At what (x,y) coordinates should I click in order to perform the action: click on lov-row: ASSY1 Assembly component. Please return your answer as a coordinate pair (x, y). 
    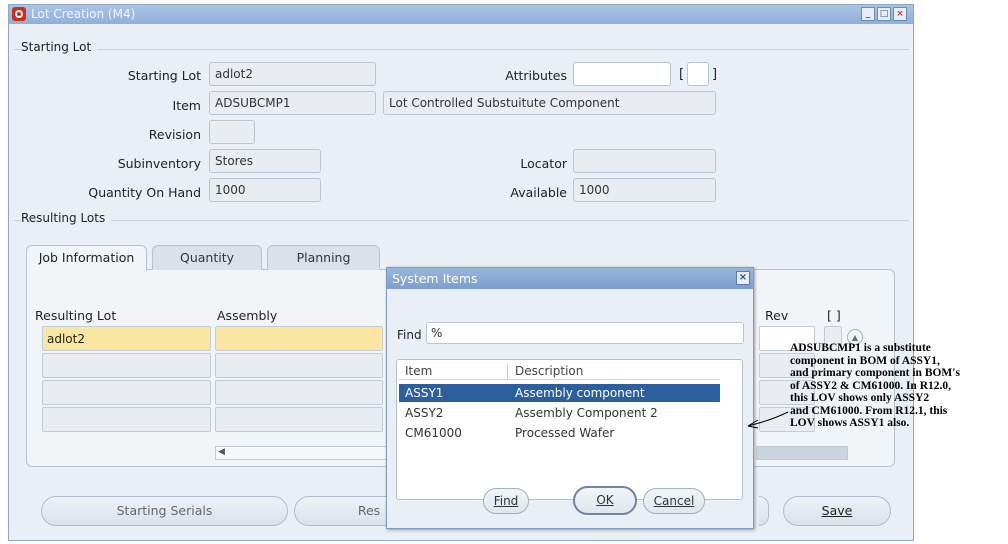
    Looking at the image, I should click on (559, 393).